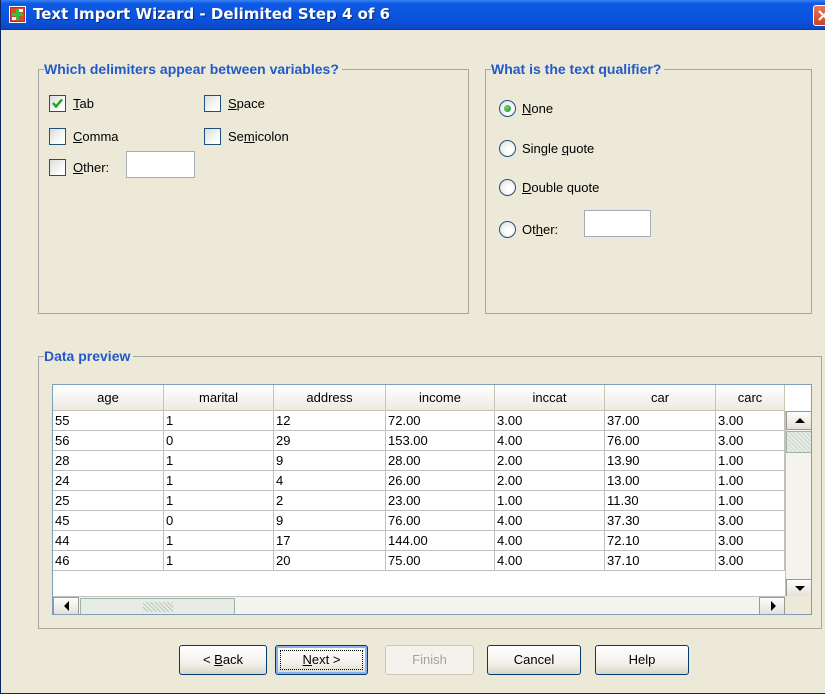 Image resolution: width=825 pixels, height=694 pixels. I want to click on other-delimiter-checkbox: Other:, so click(79, 167).